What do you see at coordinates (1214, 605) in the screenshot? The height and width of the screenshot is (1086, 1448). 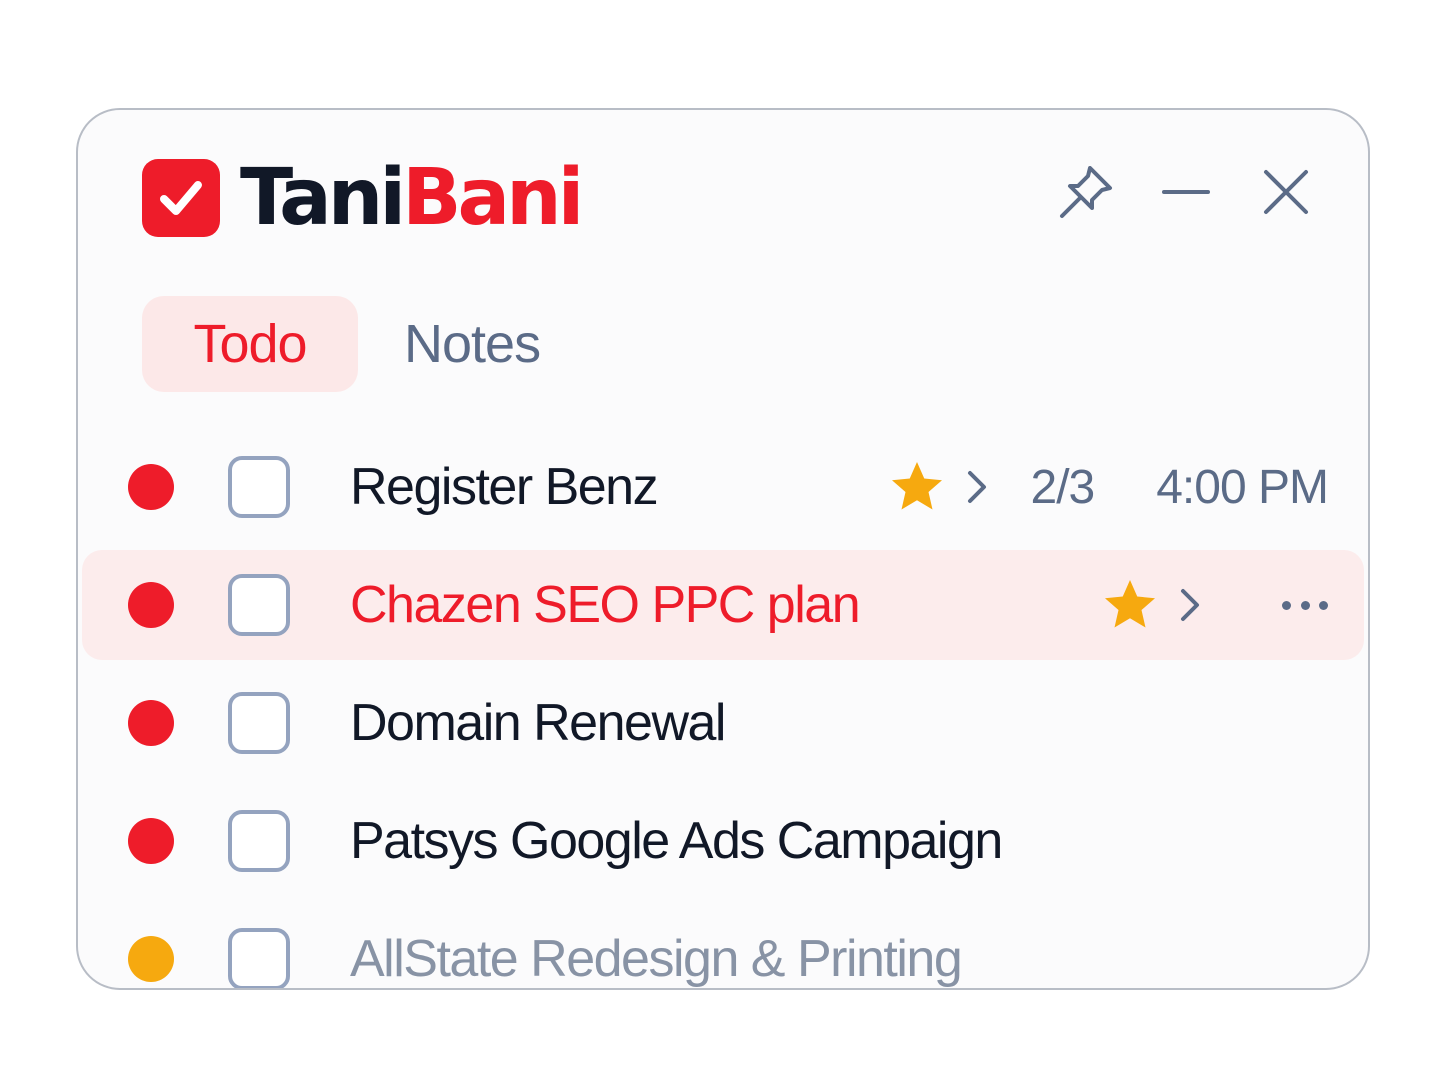 I see `task-meta` at bounding box center [1214, 605].